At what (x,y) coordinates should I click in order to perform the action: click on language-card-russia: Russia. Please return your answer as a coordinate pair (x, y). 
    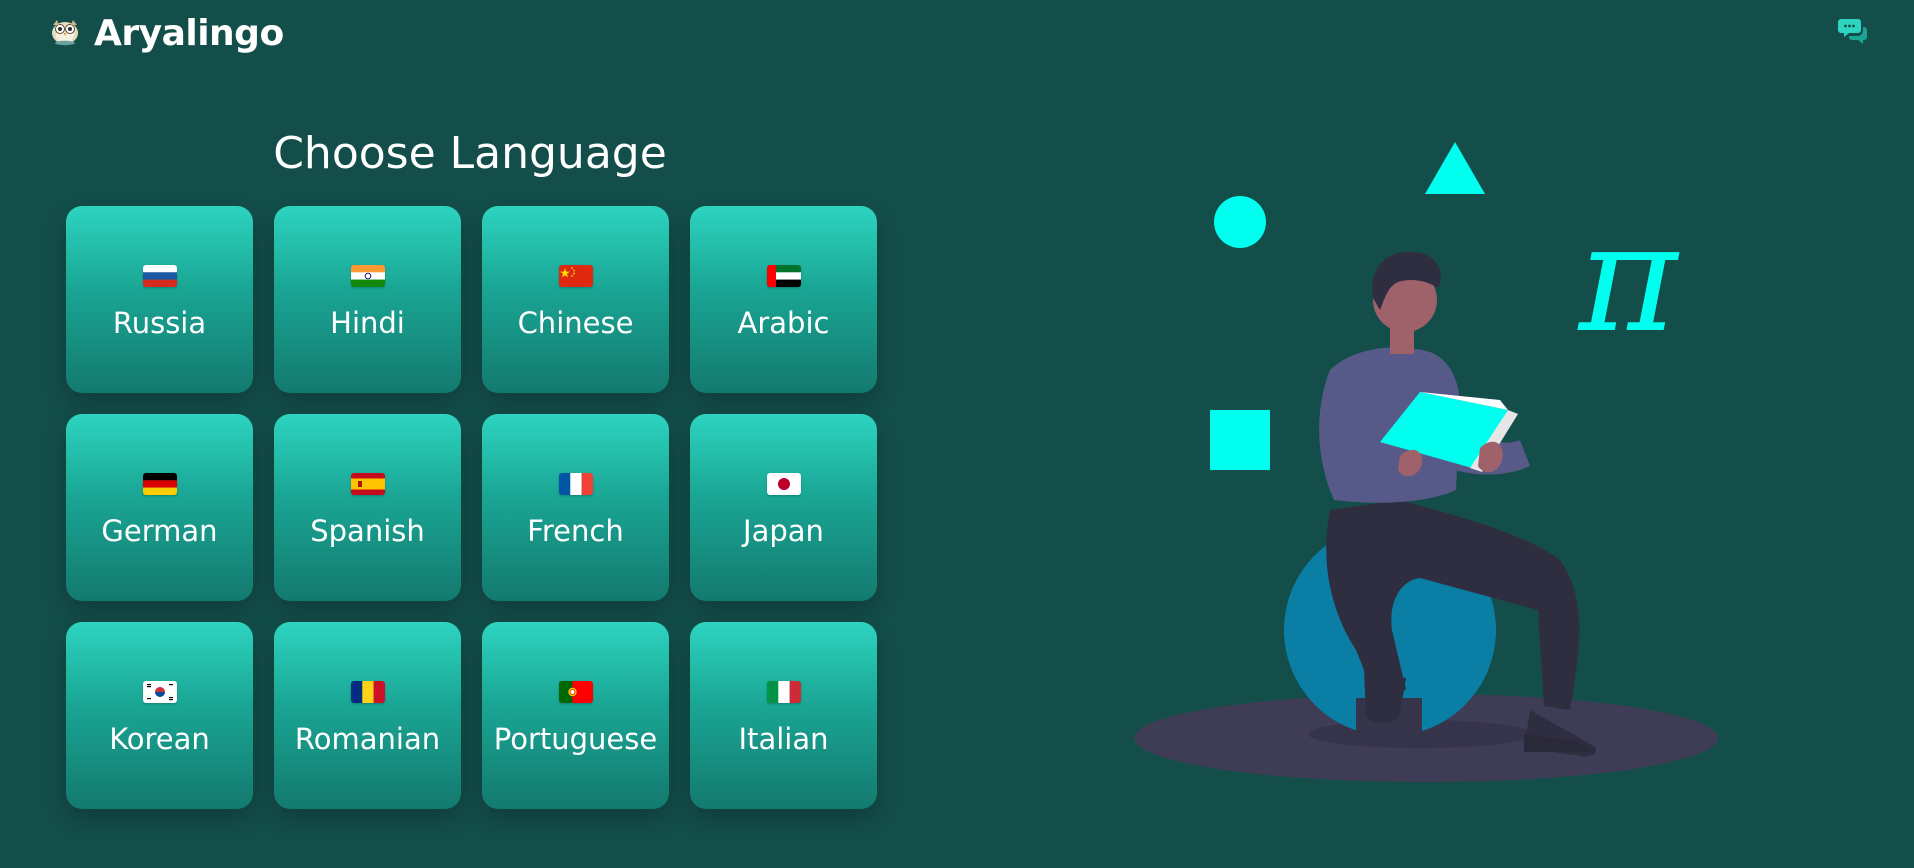
    Looking at the image, I should click on (159, 299).